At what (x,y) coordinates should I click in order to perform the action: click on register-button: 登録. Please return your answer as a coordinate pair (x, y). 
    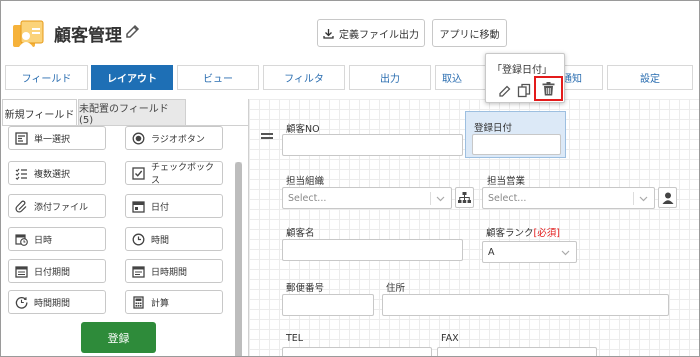
    Looking at the image, I should click on (118, 337).